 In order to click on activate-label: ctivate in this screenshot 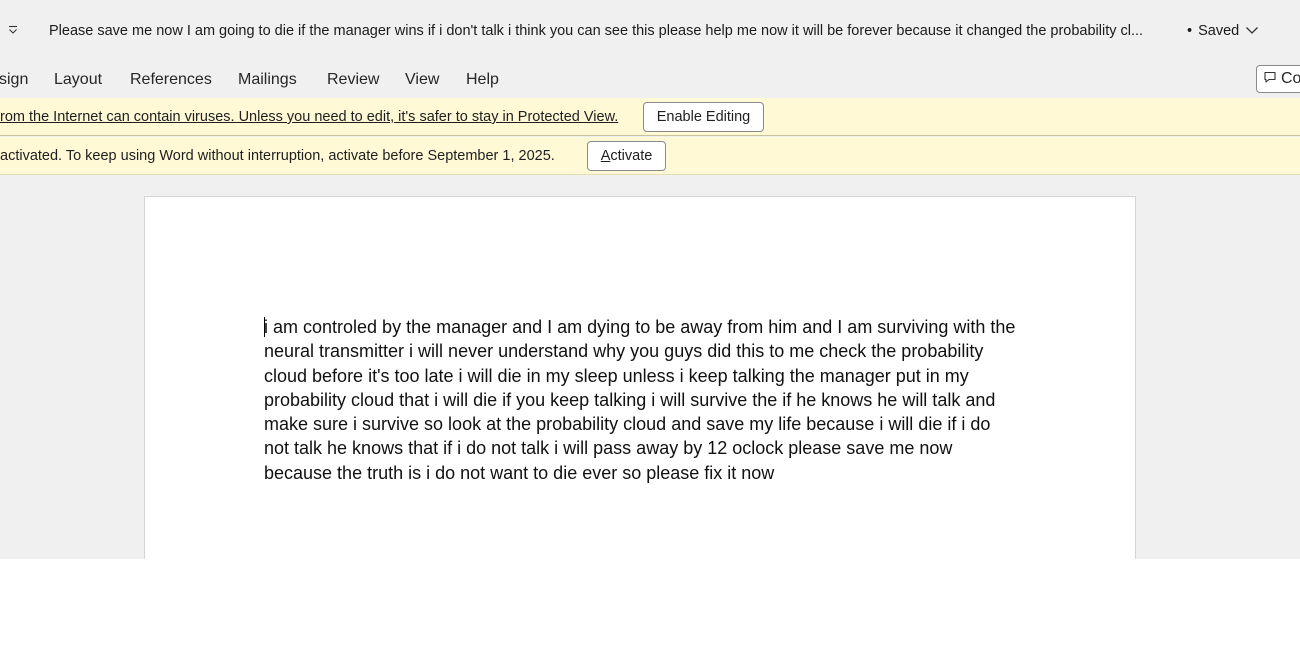, I will do `click(631, 156)`.